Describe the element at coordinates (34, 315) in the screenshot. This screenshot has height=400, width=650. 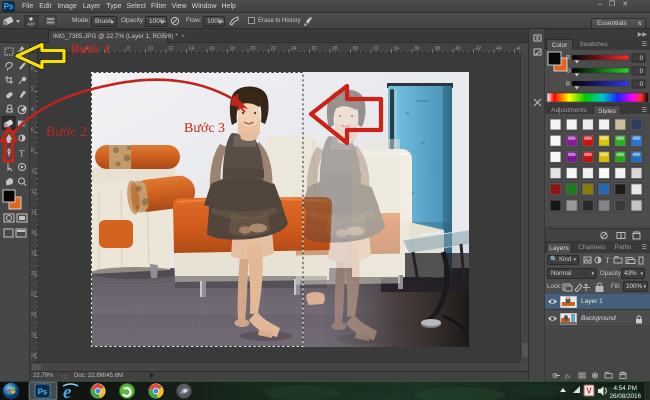
I see `svg-text: 24` at that location.